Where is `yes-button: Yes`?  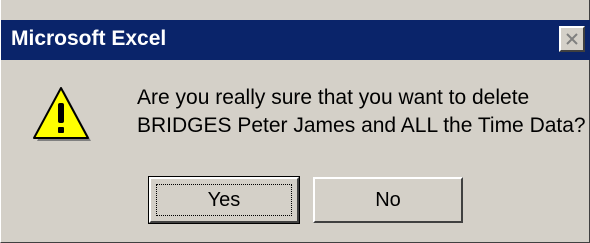
yes-button: Yes is located at coordinates (224, 200).